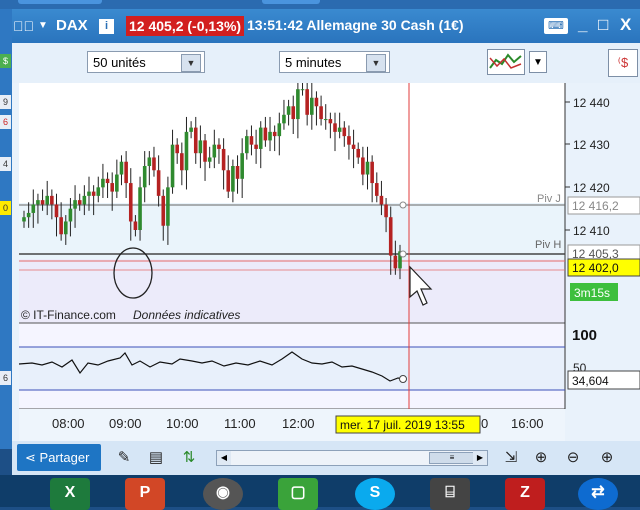 Image resolution: width=640 pixels, height=510 pixels. I want to click on countdown: 3m15s, so click(592, 293).